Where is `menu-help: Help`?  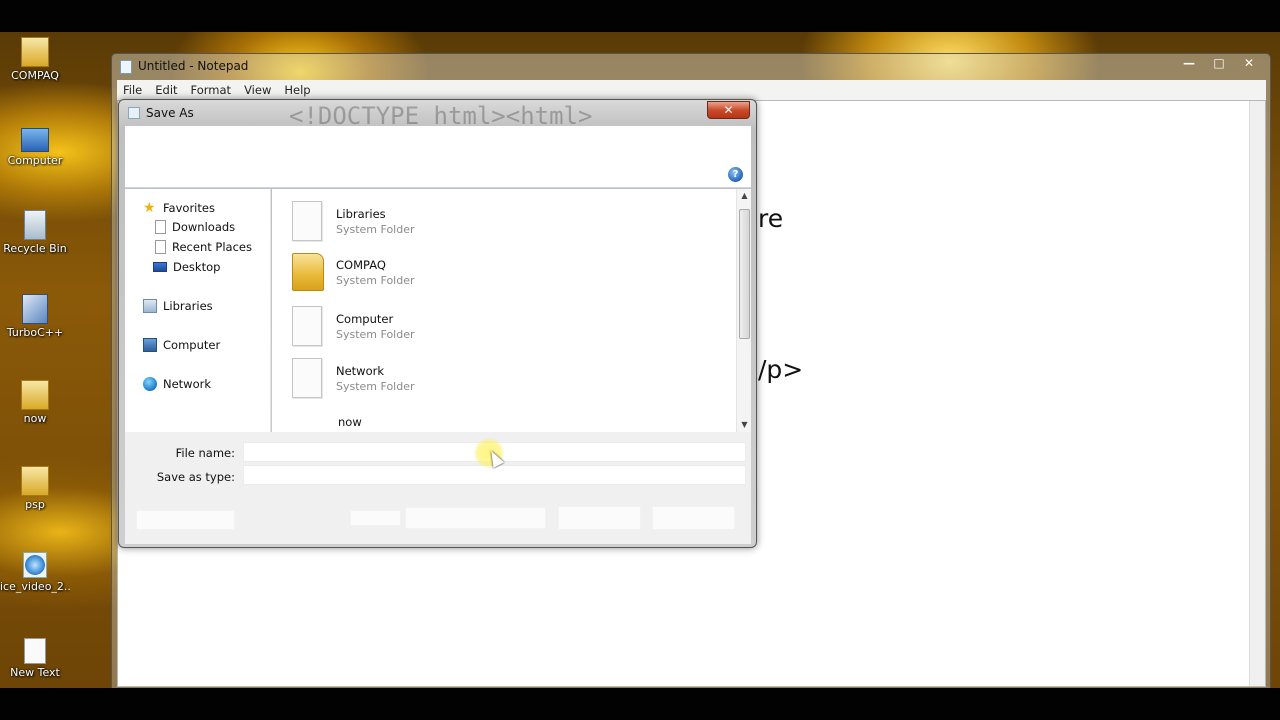
menu-help: Help is located at coordinates (297, 90).